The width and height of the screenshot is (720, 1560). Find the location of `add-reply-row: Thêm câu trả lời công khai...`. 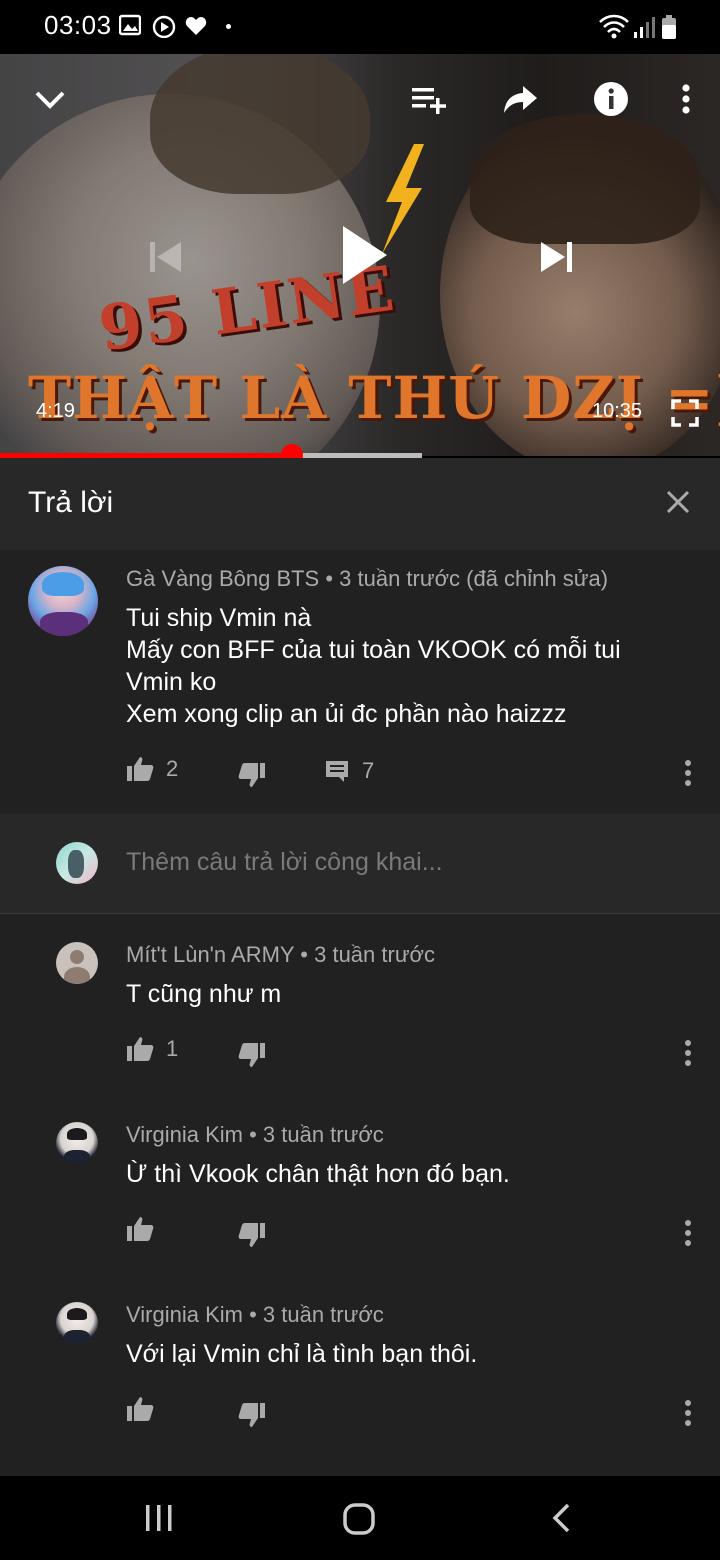

add-reply-row: Thêm câu trả lời công khai... is located at coordinates (360, 864).